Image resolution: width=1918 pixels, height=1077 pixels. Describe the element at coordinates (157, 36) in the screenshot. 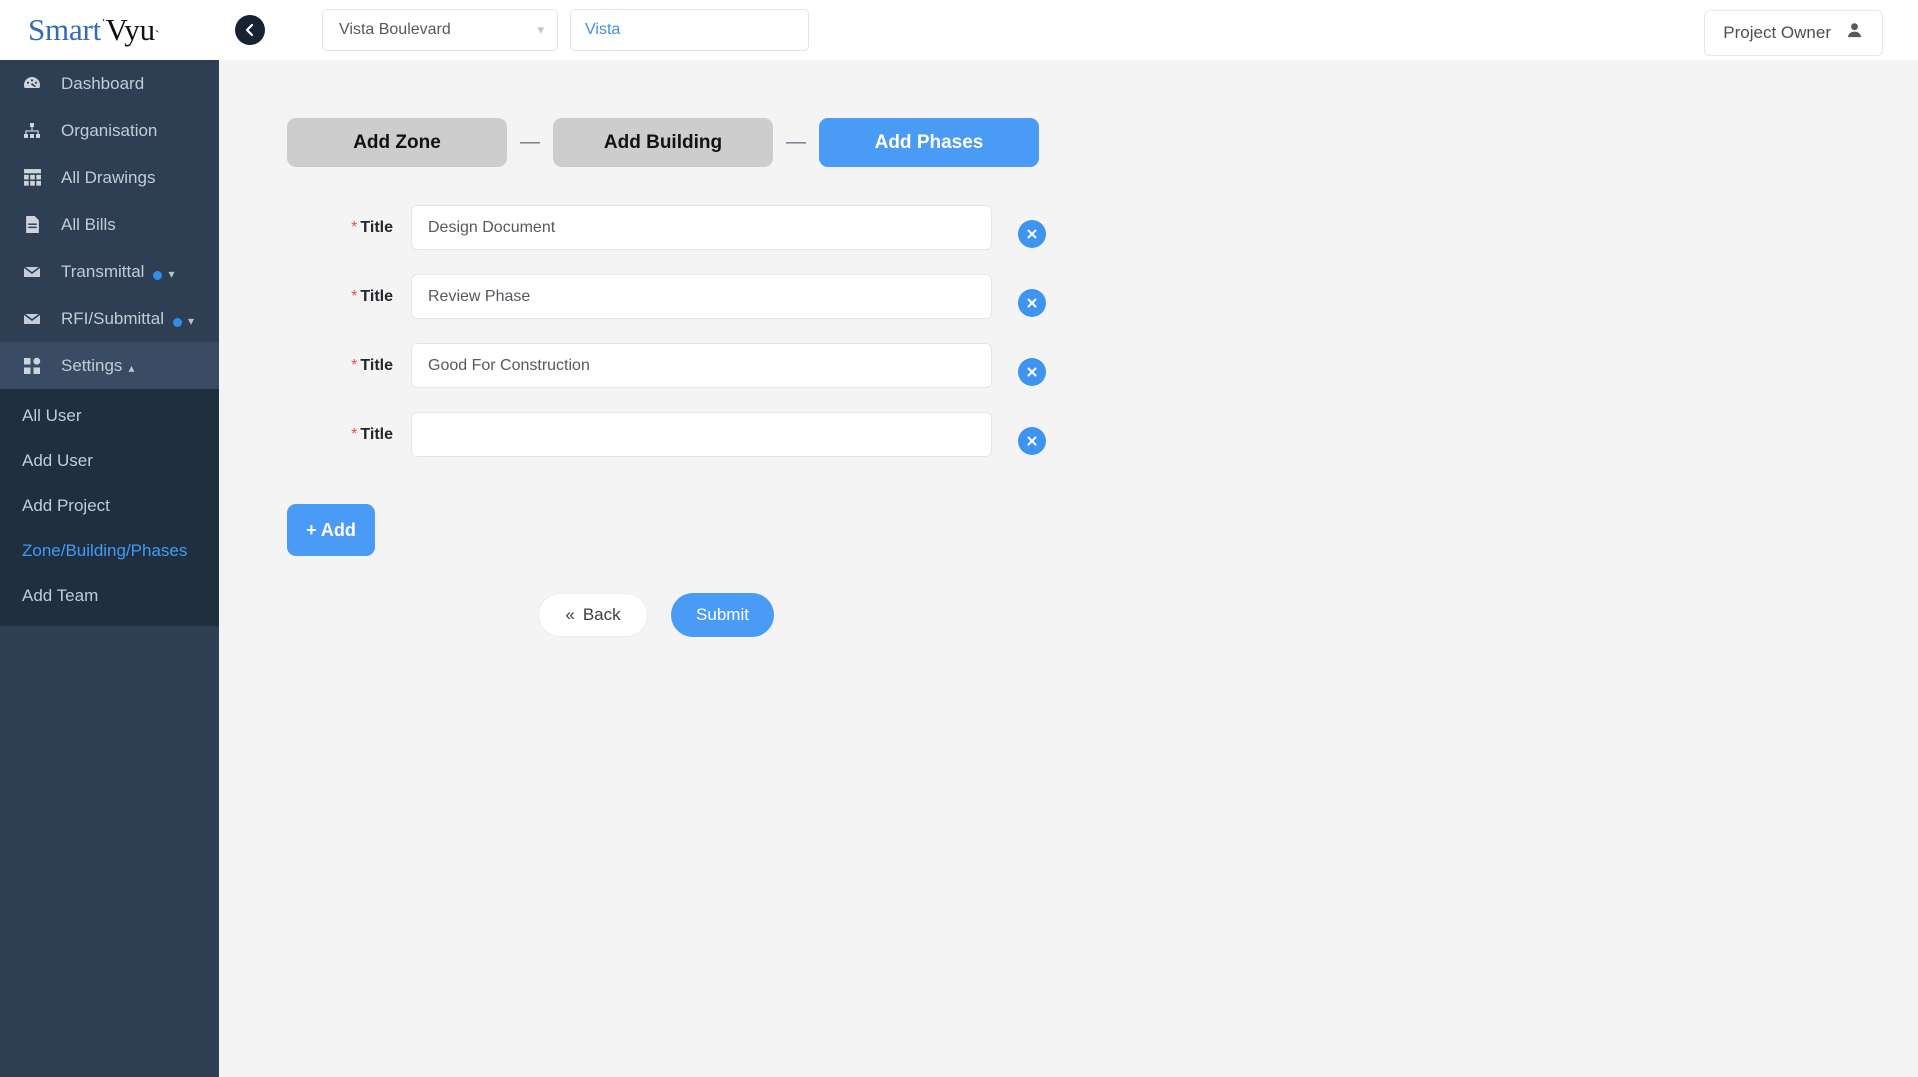

I see `logo-bracket-bottom-icon: ˋ` at that location.